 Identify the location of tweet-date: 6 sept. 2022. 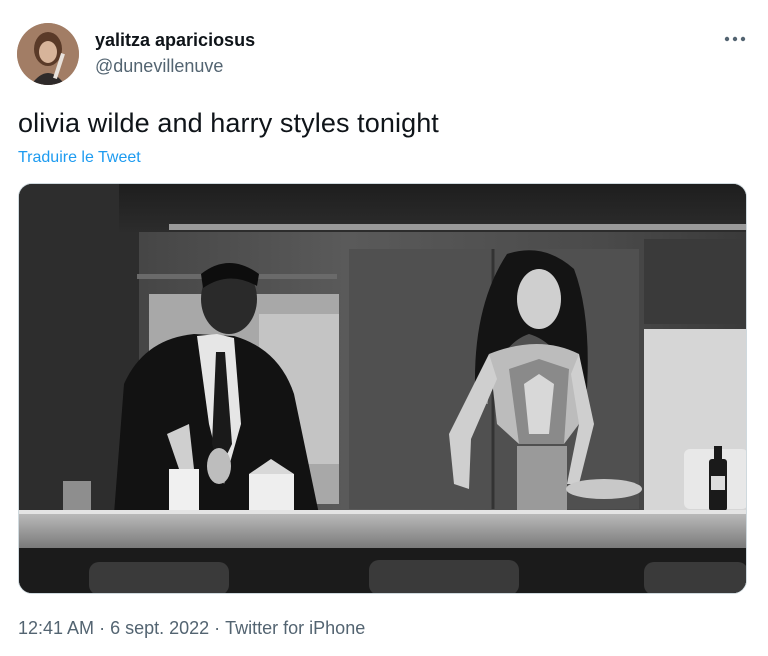
(159, 628).